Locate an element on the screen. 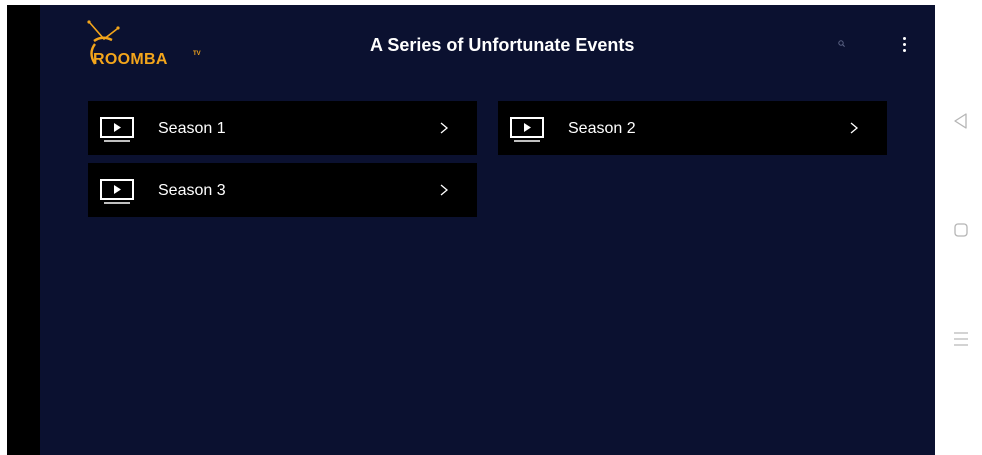 This screenshot has height=455, width=982. system-recents-button is located at coordinates (961, 339).